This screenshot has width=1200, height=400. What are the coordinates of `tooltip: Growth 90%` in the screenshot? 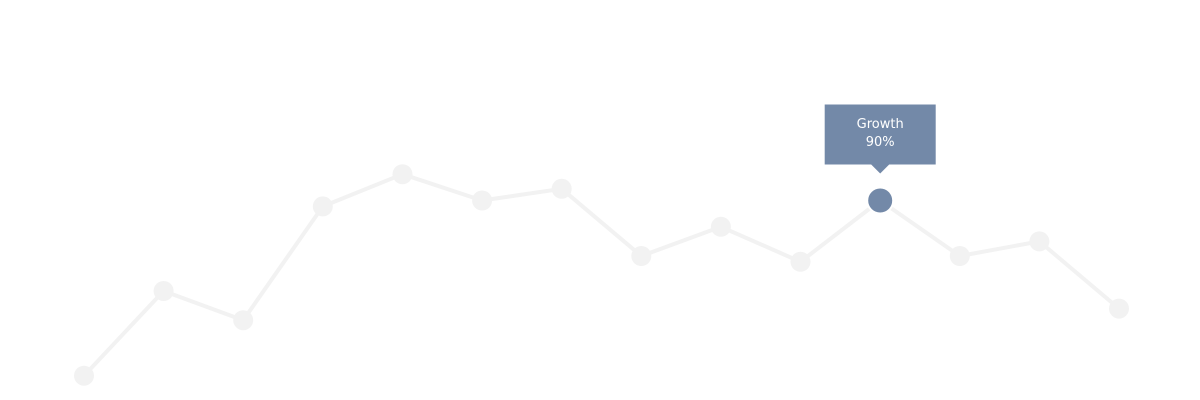 It's located at (880, 135).